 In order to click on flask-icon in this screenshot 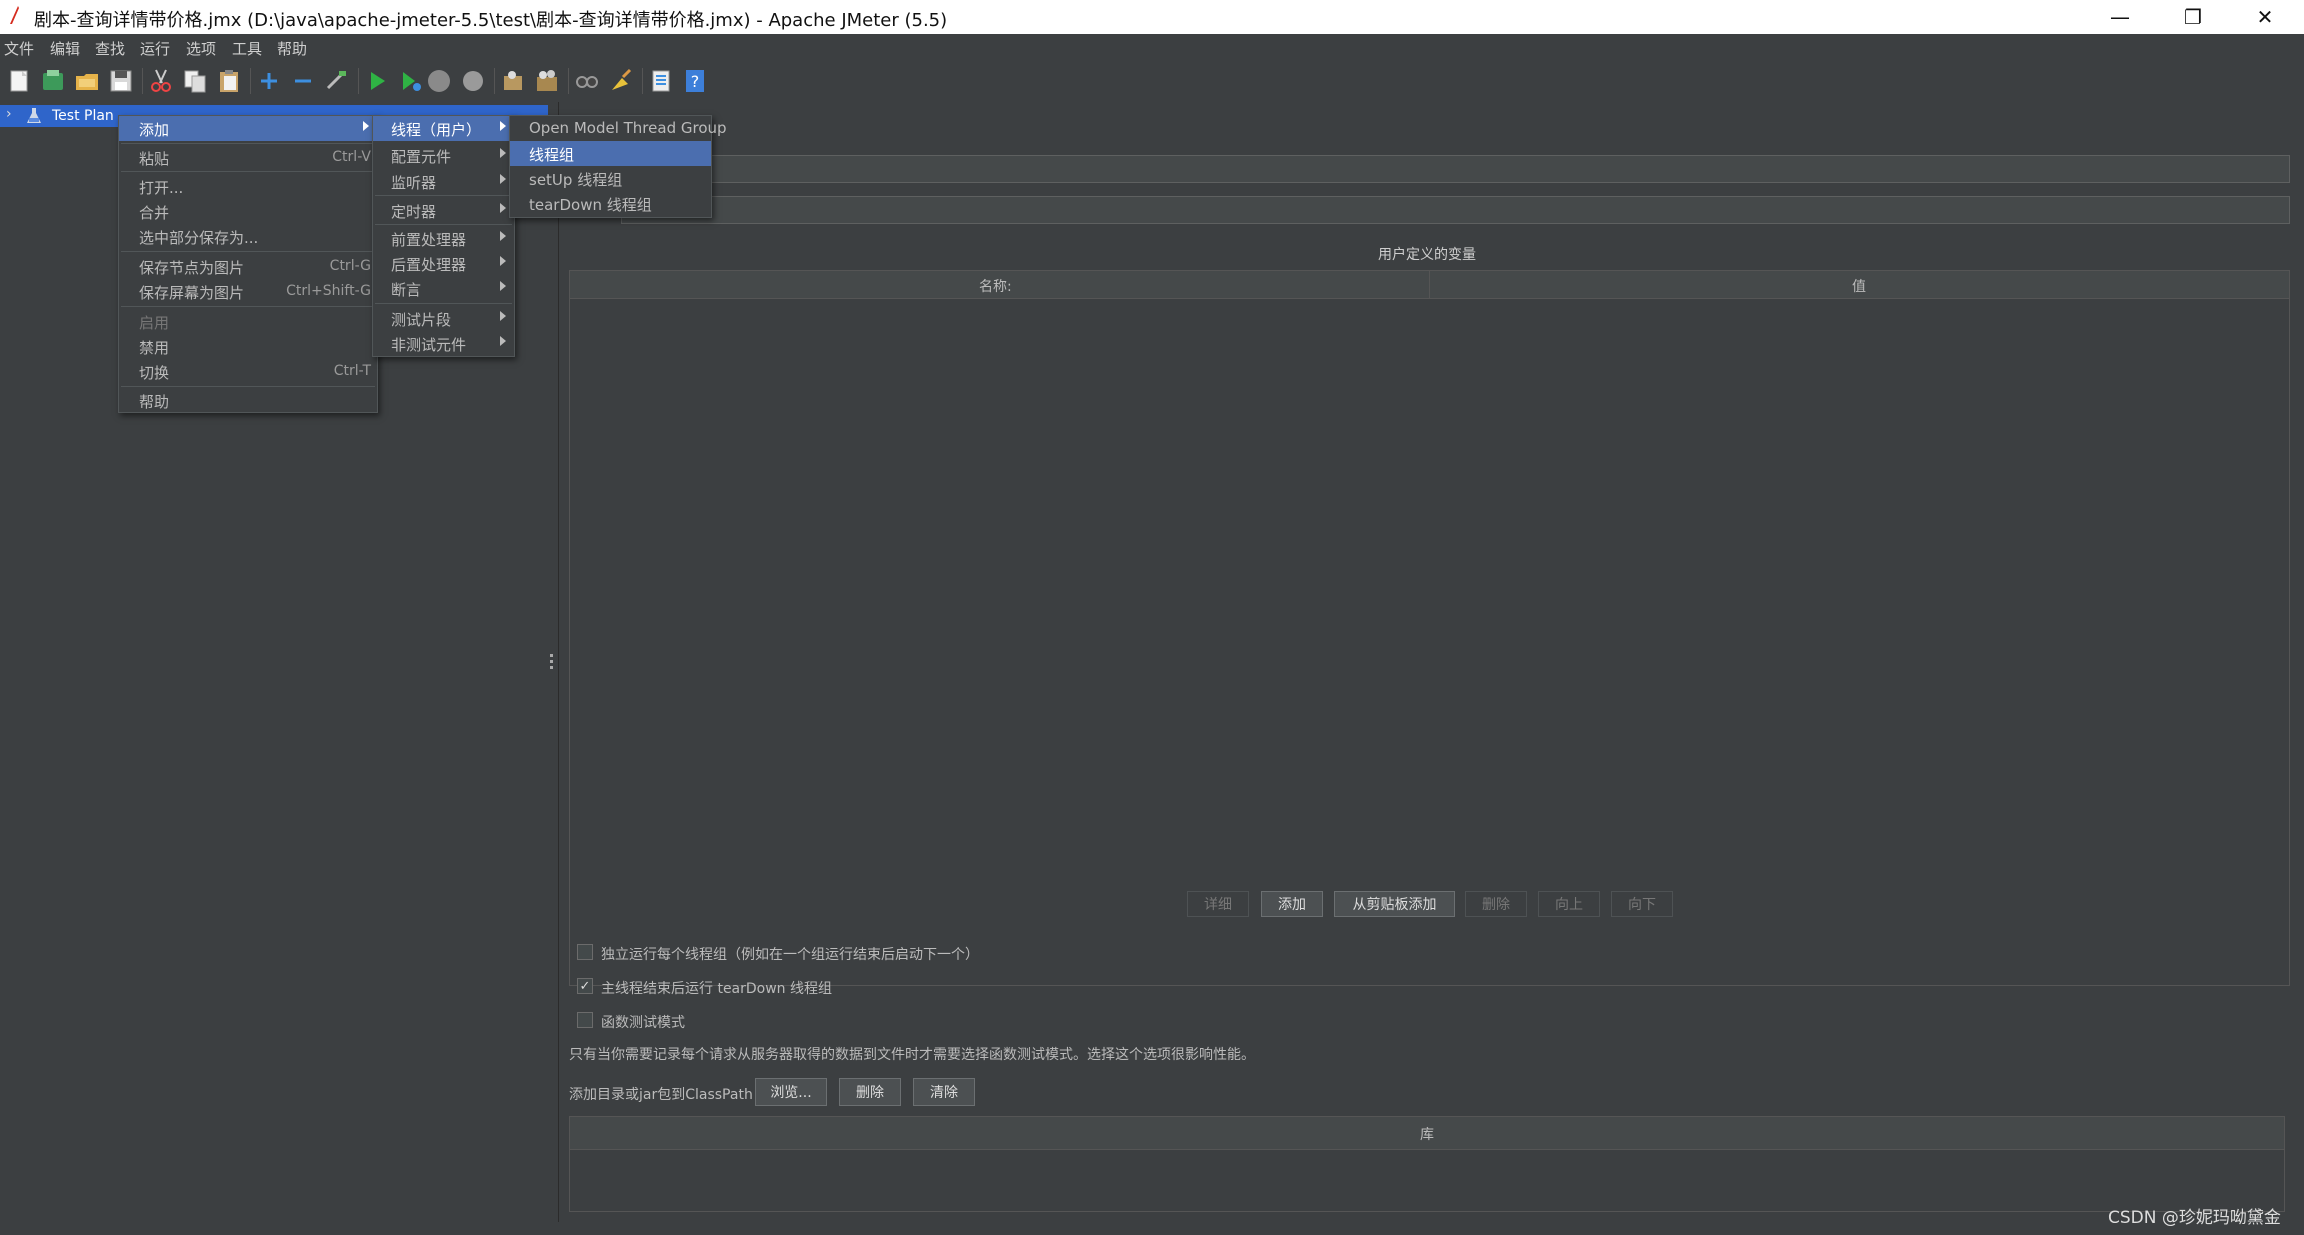, I will do `click(34, 115)`.